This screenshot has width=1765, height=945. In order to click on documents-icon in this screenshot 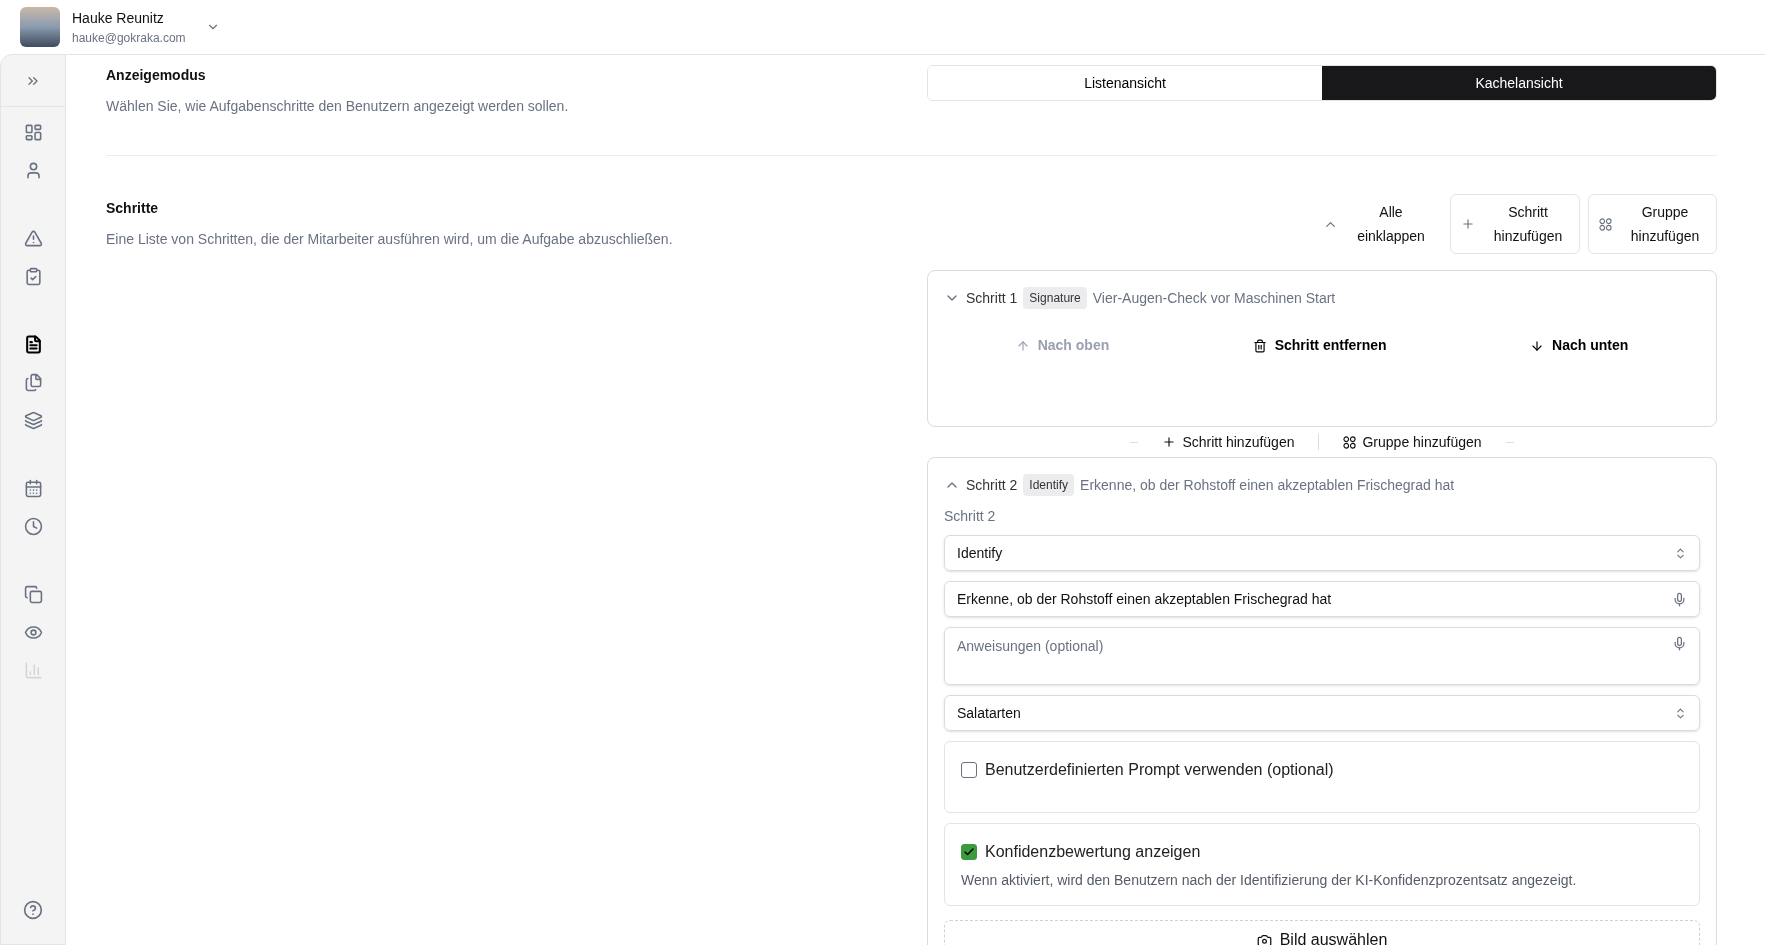, I will do `click(33, 382)`.